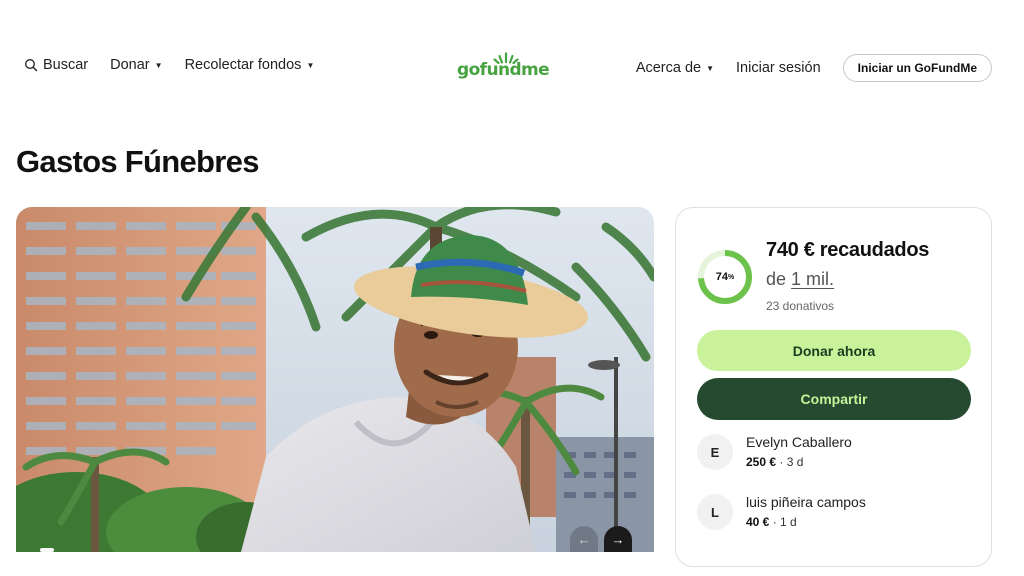 The height and width of the screenshot is (576, 1024). I want to click on login-link: Iniciar sesión, so click(778, 68).